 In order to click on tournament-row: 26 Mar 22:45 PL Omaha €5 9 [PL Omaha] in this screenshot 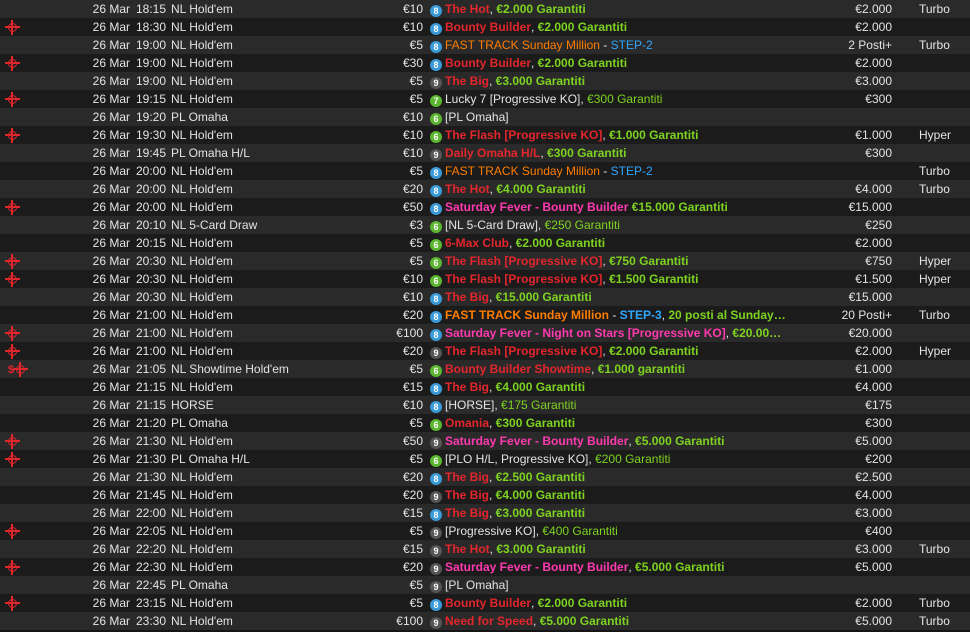, I will do `click(485, 585)`.